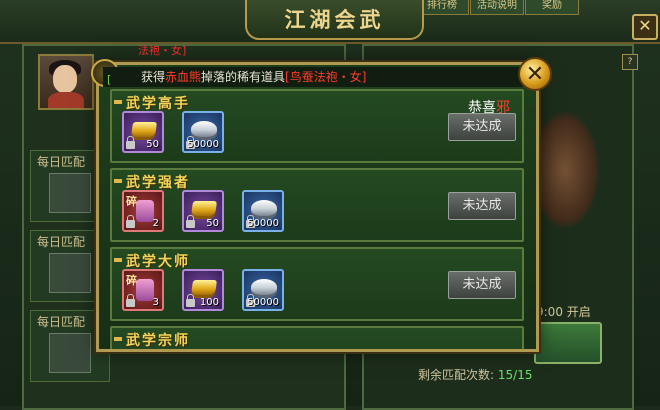  What do you see at coordinates (152, 261) in the screenshot?
I see `tier-title: 武学大师` at bounding box center [152, 261].